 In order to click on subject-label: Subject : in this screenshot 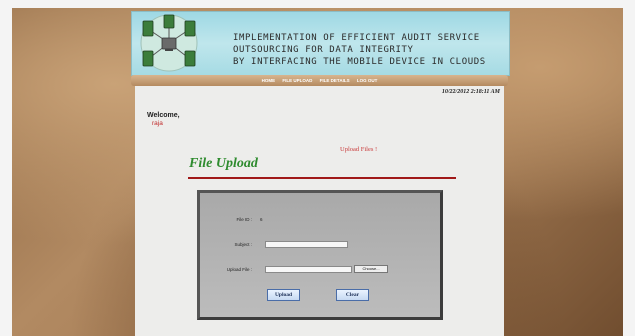, I will do `click(243, 244)`.